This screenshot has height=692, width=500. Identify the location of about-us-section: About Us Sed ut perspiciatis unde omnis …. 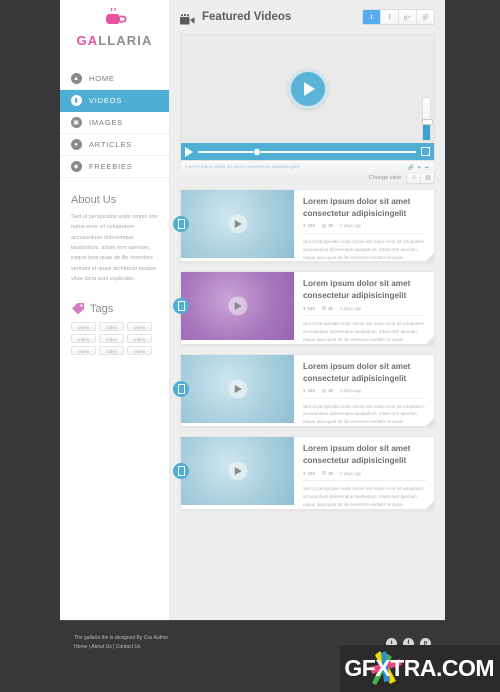
(114, 275).